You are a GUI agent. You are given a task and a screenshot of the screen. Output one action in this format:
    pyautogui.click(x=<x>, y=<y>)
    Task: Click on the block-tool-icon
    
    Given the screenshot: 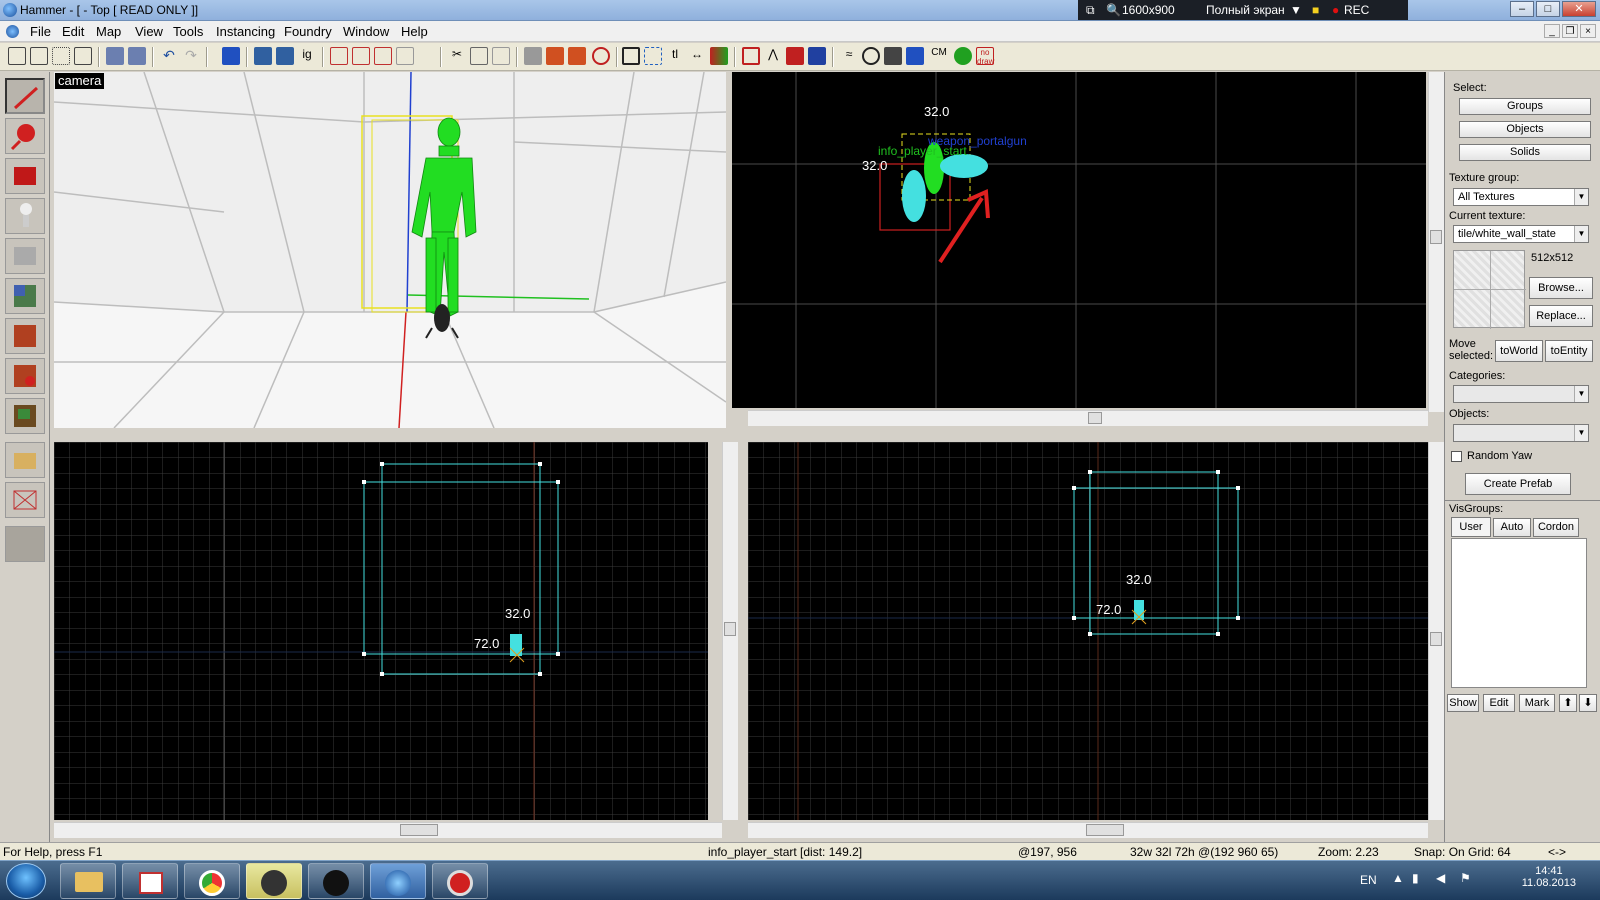 What is the action you would take?
    pyautogui.click(x=25, y=256)
    